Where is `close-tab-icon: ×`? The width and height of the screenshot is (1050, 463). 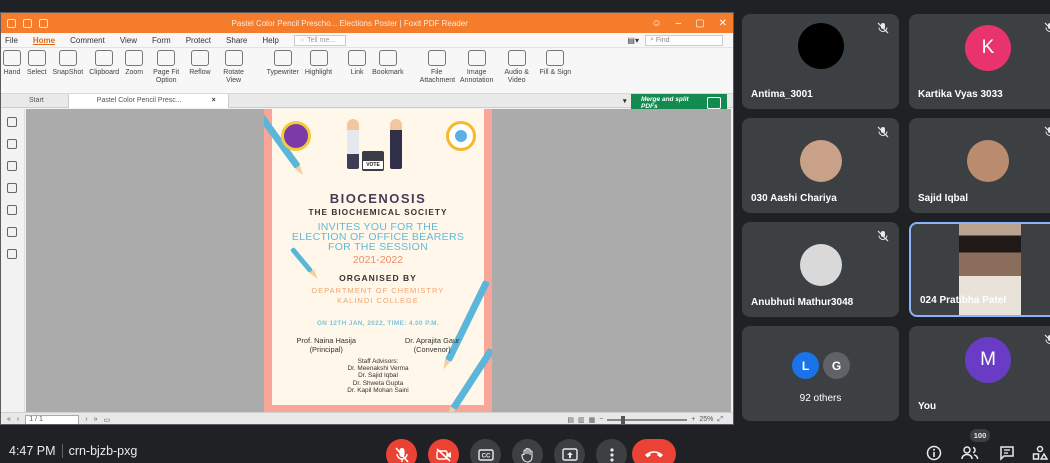 close-tab-icon: × is located at coordinates (214, 100).